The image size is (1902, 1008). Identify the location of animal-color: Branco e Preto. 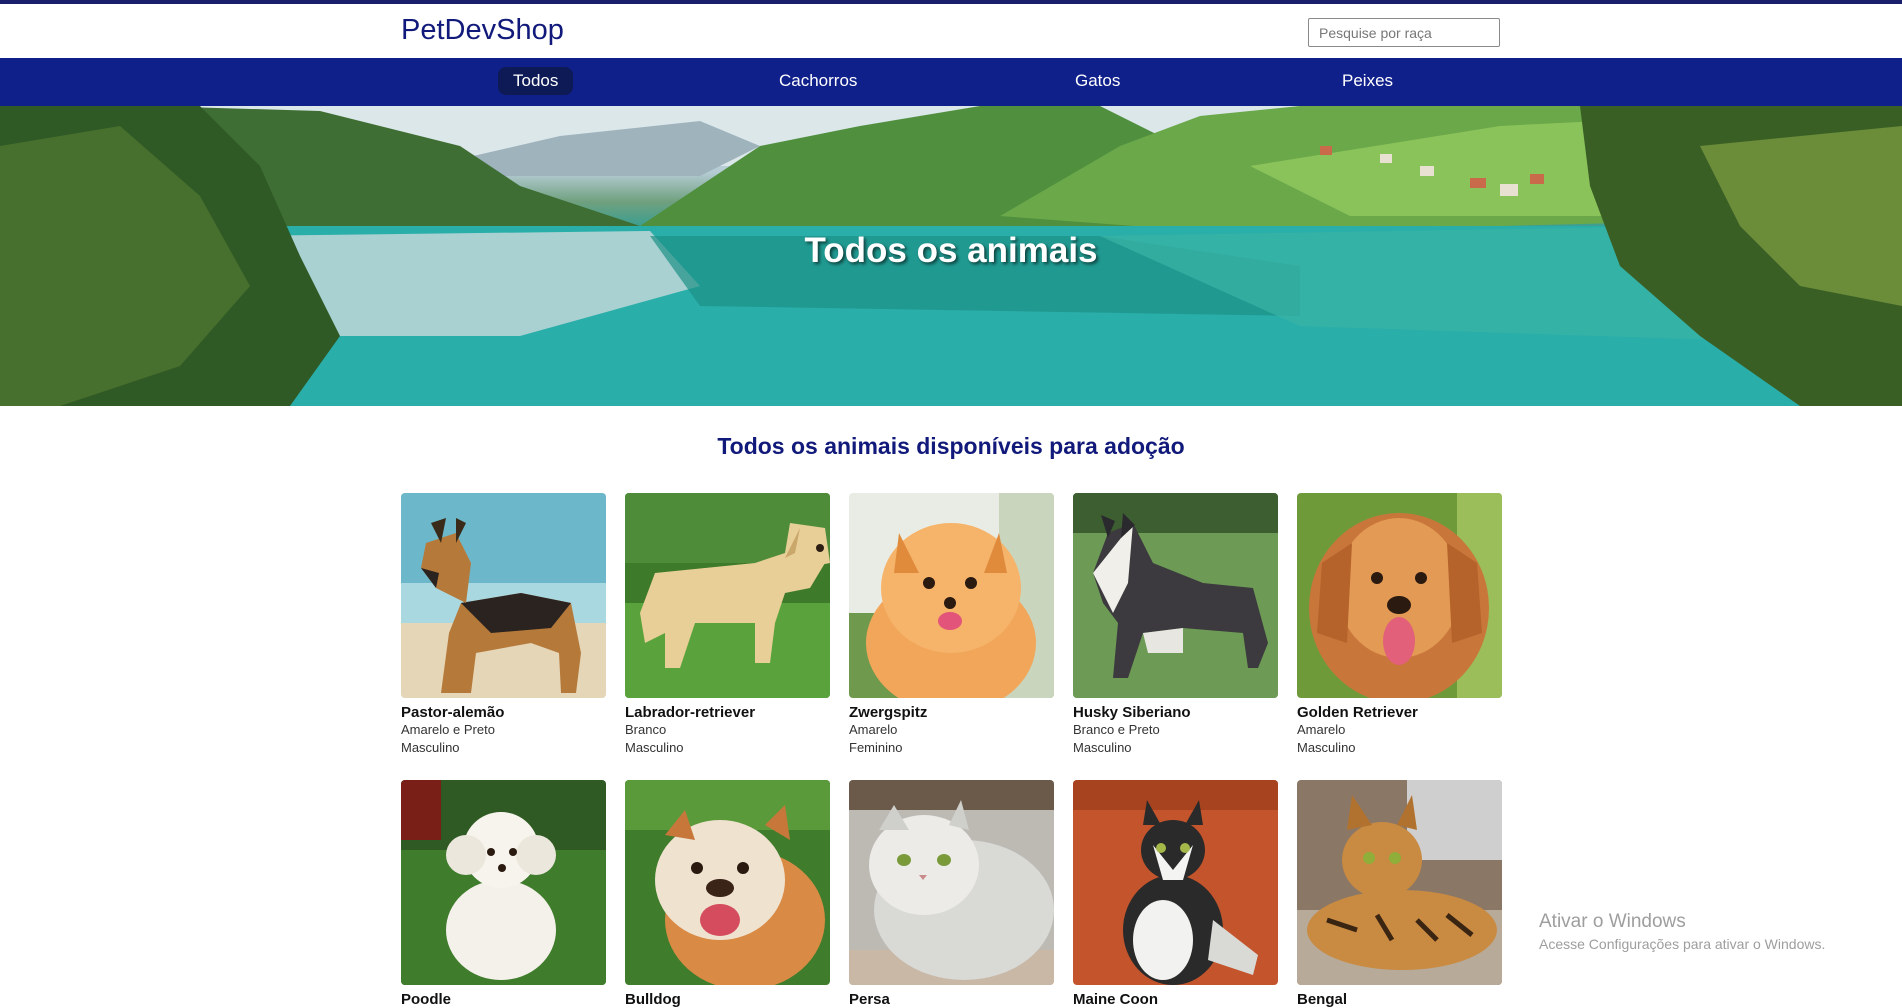
(1116, 729).